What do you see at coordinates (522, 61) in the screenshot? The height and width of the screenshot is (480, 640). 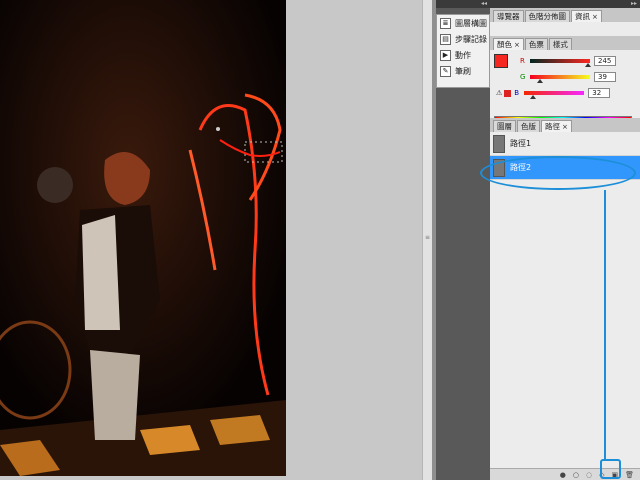 I see `red-label: R` at bounding box center [522, 61].